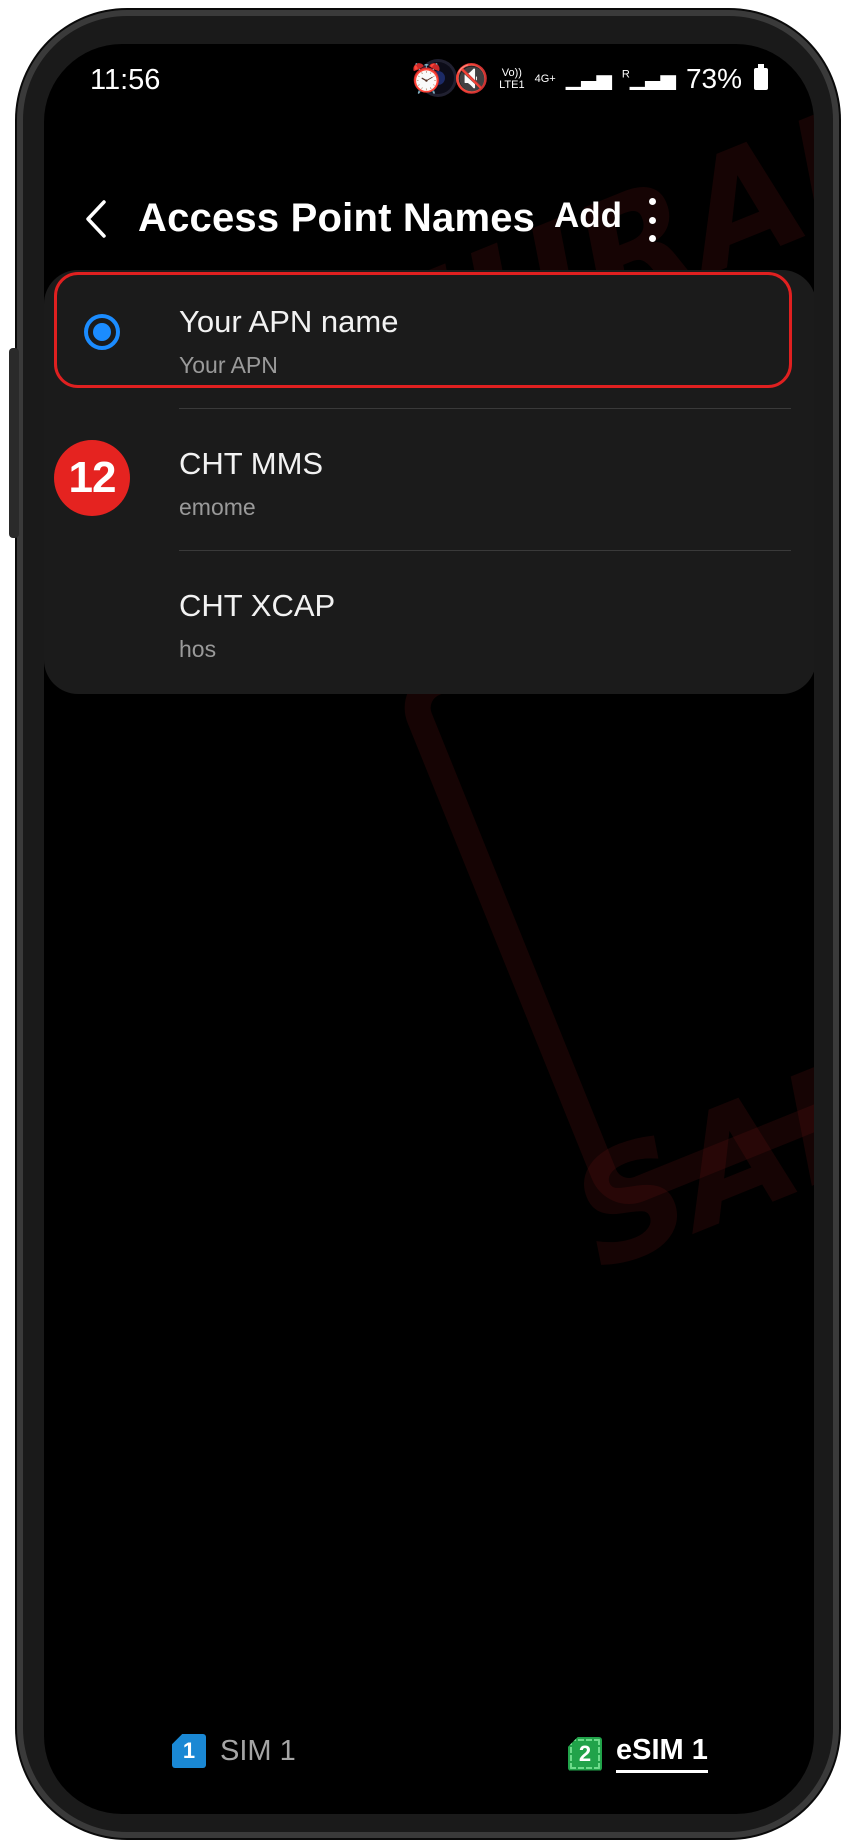 This screenshot has height=1847, width=850. I want to click on apn-item-your-apn: Your APN name Your APN, so click(429, 340).